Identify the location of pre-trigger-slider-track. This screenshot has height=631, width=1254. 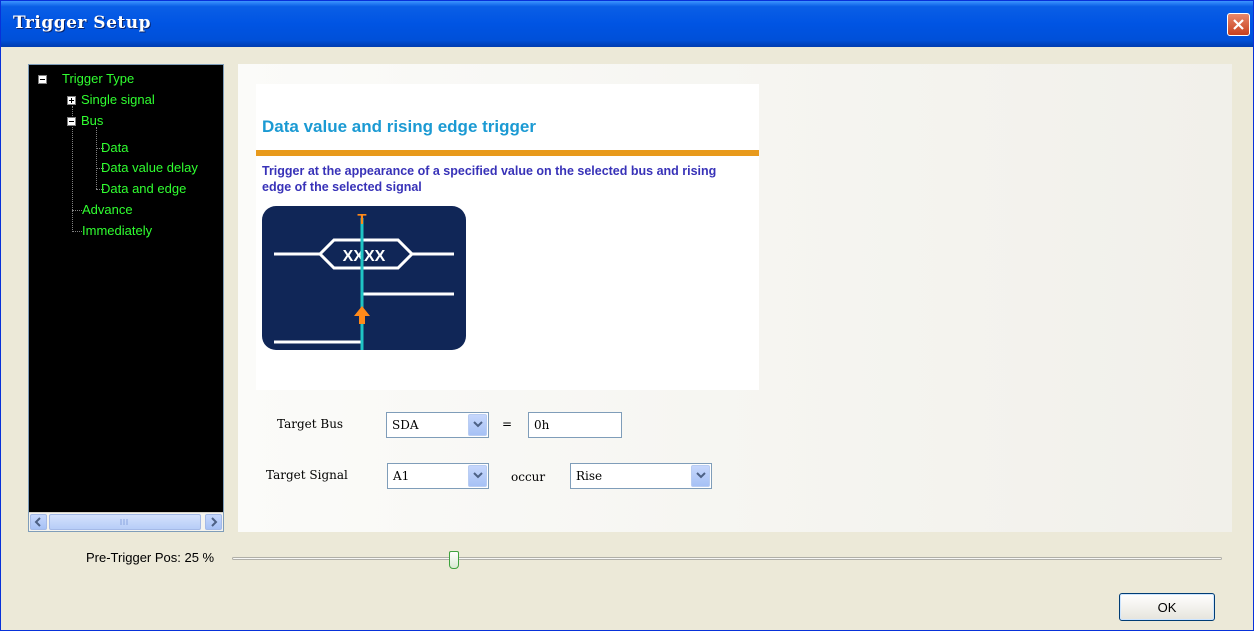
(727, 558).